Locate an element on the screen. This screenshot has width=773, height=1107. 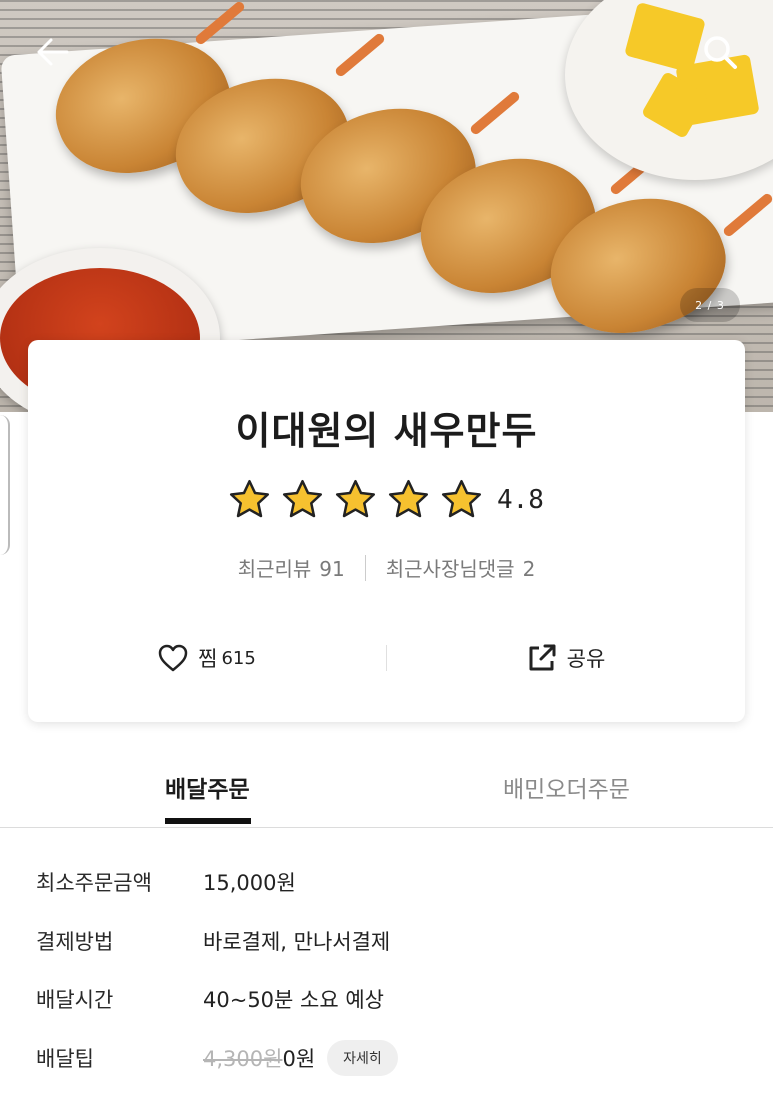
back-button is located at coordinates (52, 52).